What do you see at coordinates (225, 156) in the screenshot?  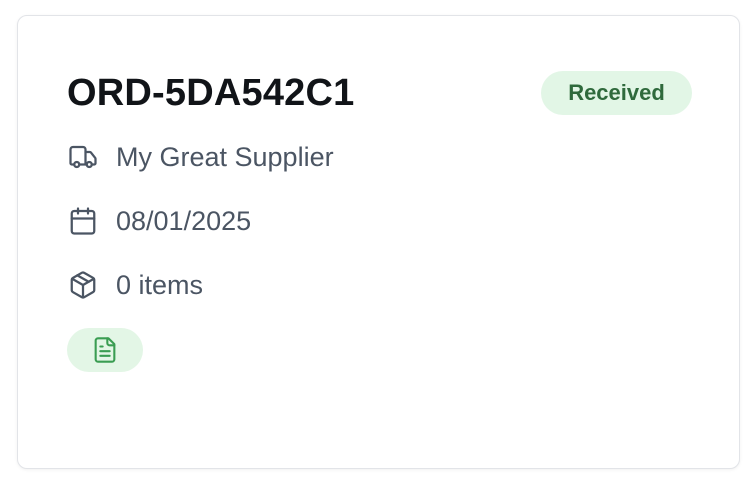 I see `supplier-name: My Great Supplier` at bounding box center [225, 156].